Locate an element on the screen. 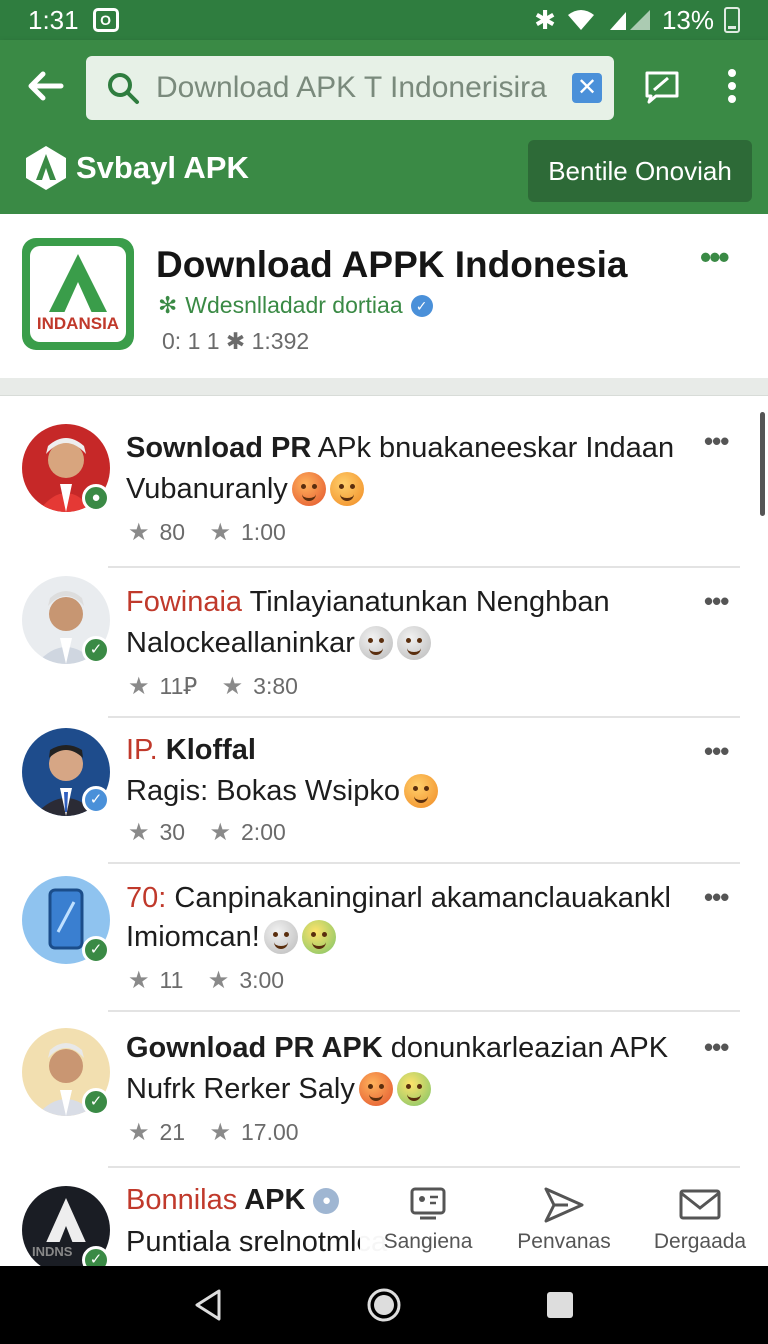  id-card-icon is located at coordinates (428, 1203).